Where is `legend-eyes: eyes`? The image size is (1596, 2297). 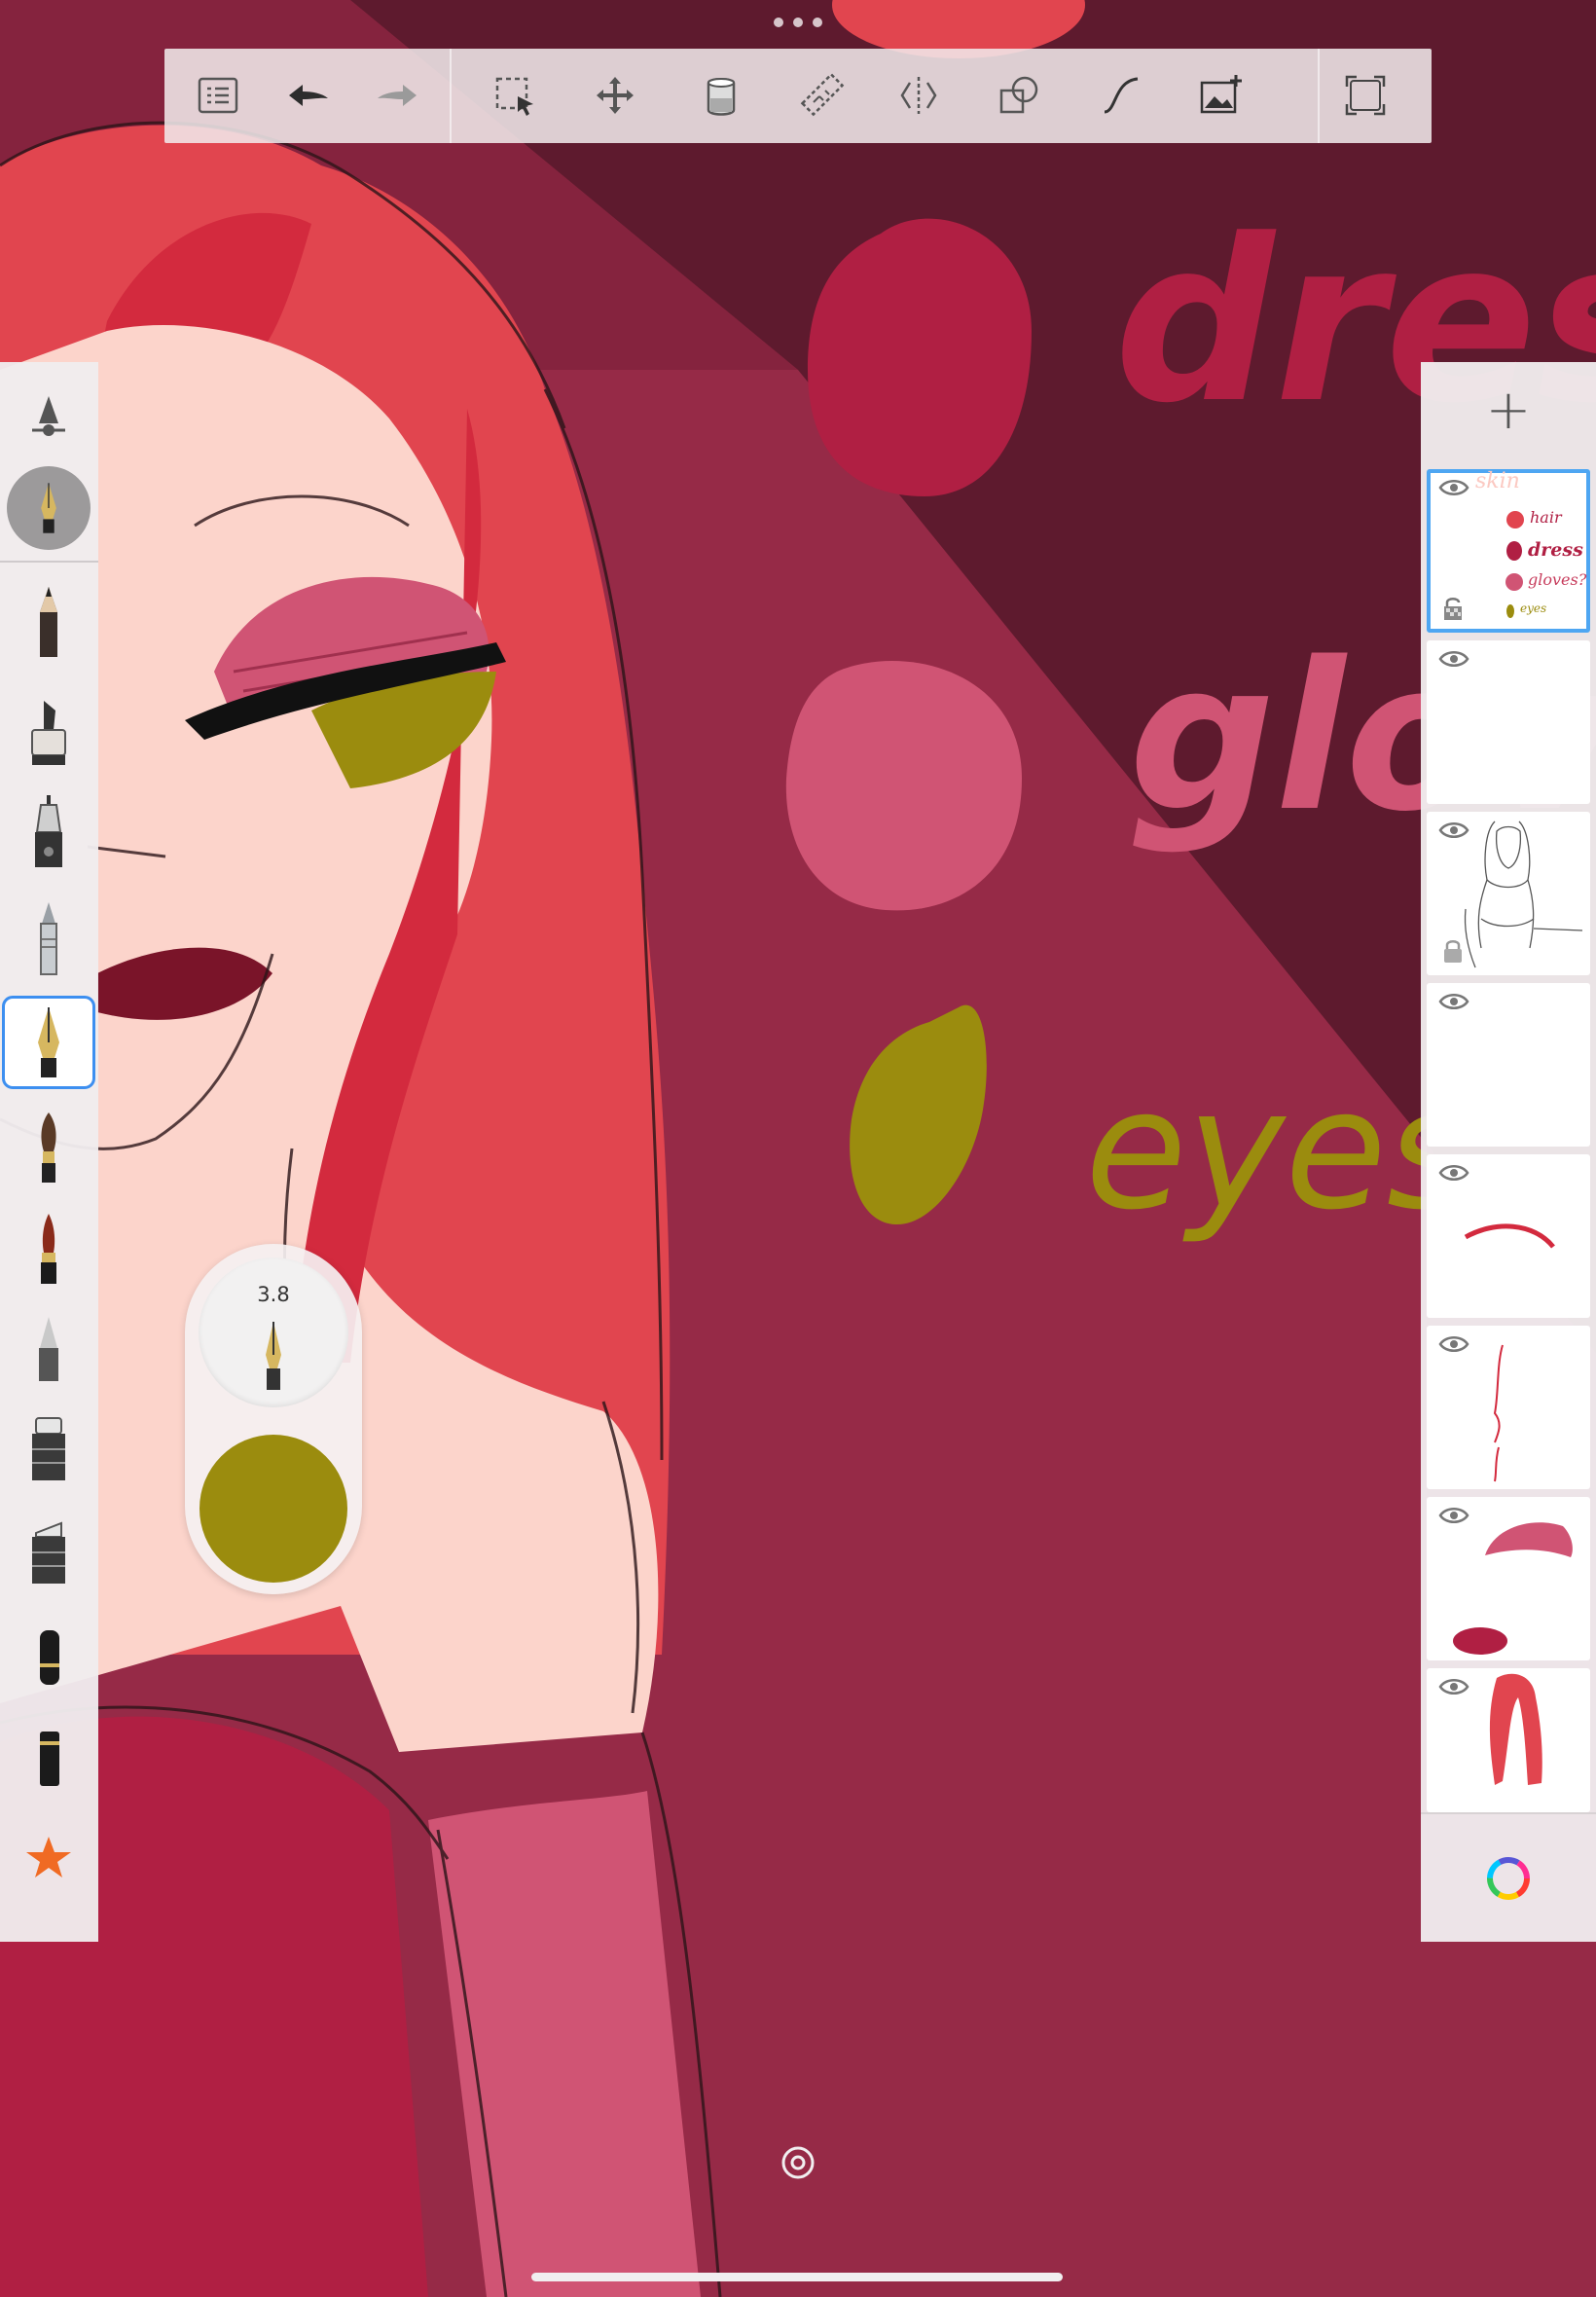 legend-eyes: eyes is located at coordinates (1533, 608).